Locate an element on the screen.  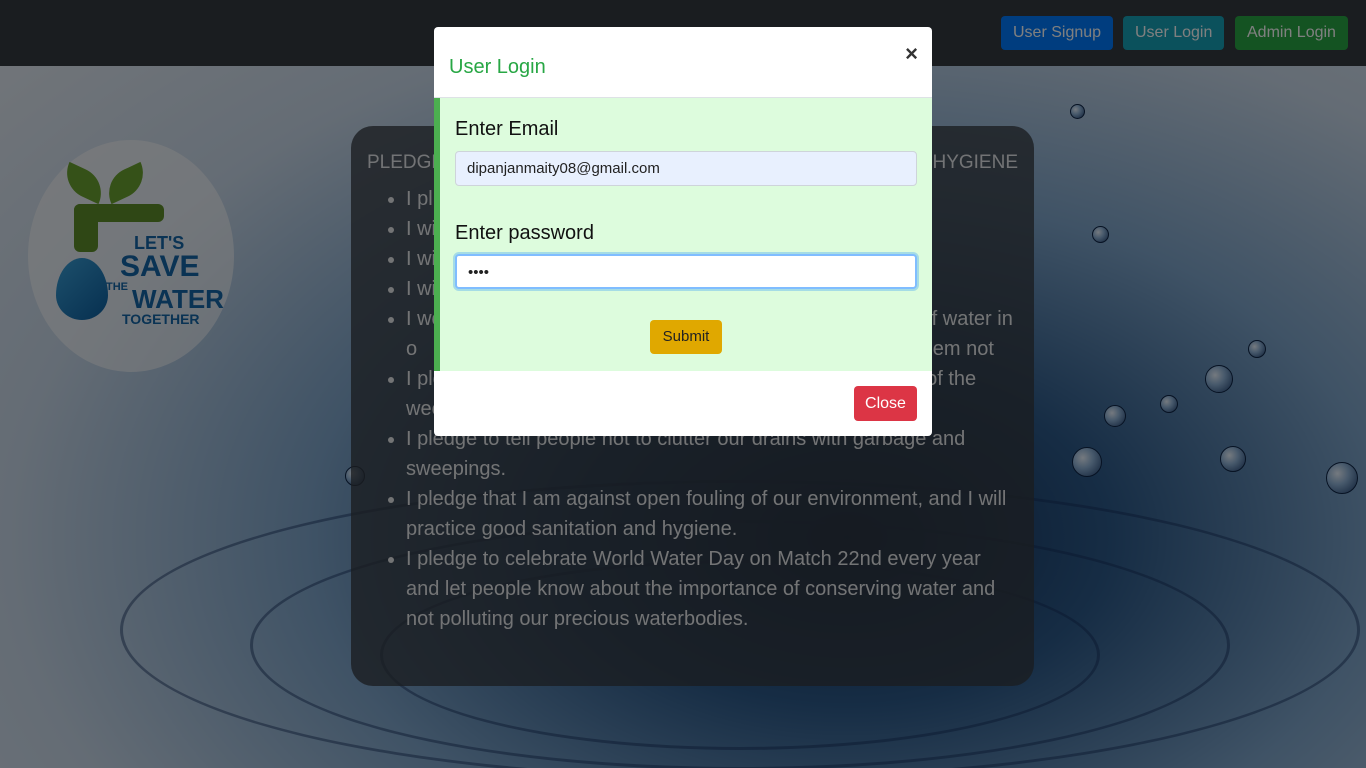
modal-title: User Login is located at coordinates (497, 67).